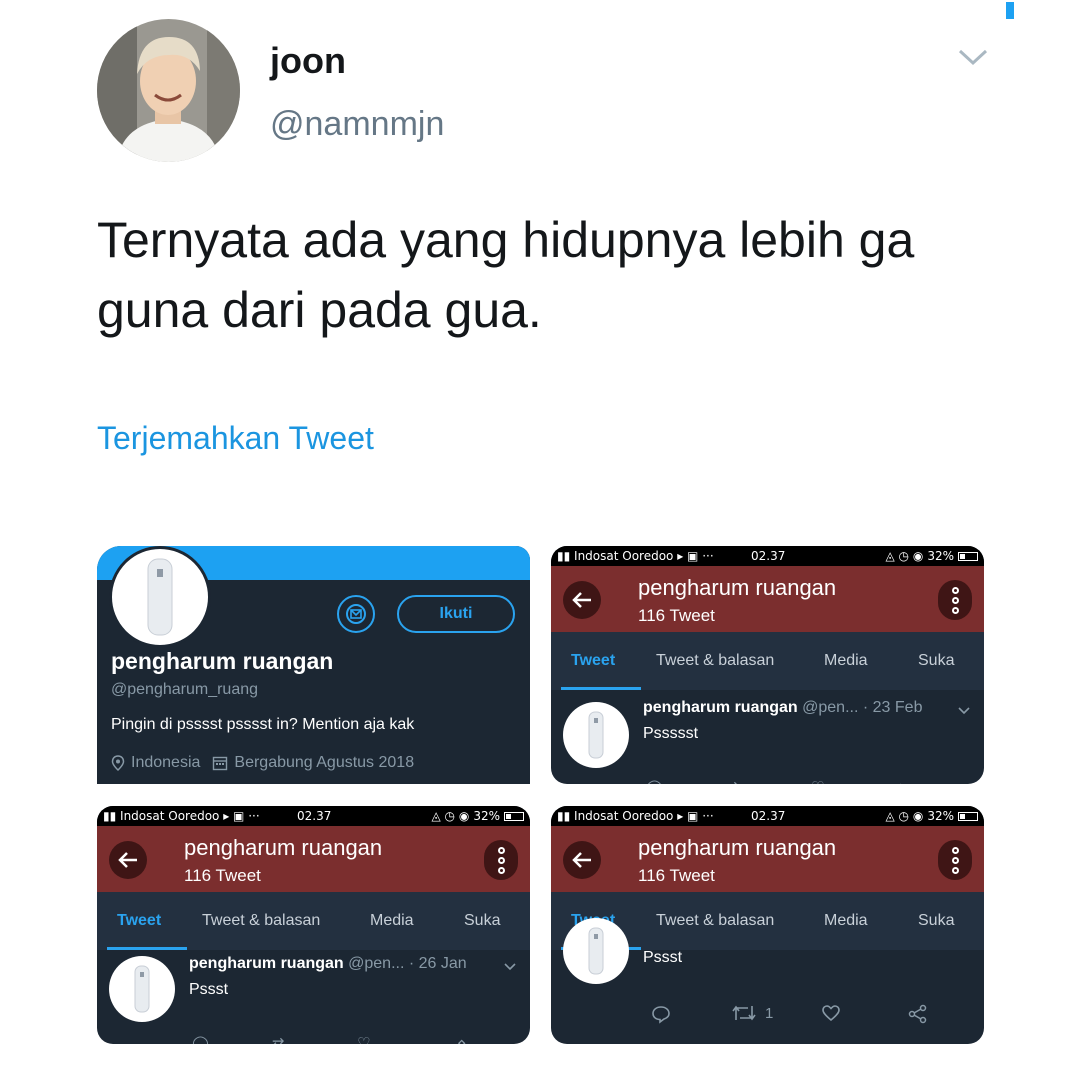 The width and height of the screenshot is (1080, 1080). What do you see at coordinates (328, 963) in the screenshot?
I see `tweet-author: pengharum ruangan @pen... · 26 Jan` at bounding box center [328, 963].